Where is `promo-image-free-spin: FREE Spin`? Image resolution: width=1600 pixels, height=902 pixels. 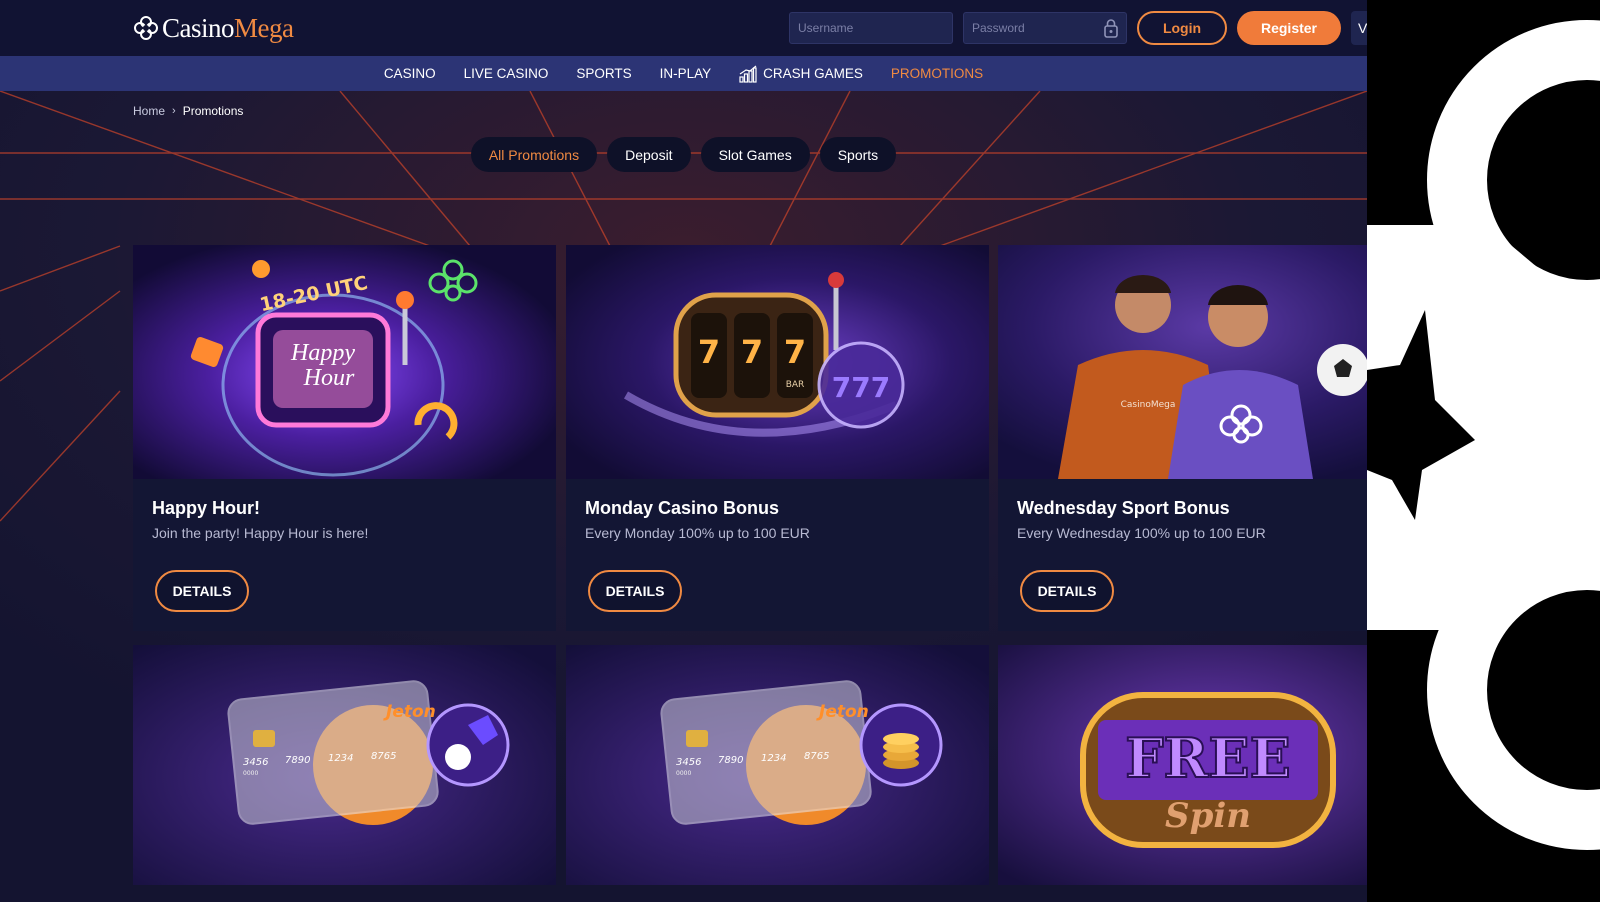
promo-image-free-spin: FREE Spin is located at coordinates (1182, 765).